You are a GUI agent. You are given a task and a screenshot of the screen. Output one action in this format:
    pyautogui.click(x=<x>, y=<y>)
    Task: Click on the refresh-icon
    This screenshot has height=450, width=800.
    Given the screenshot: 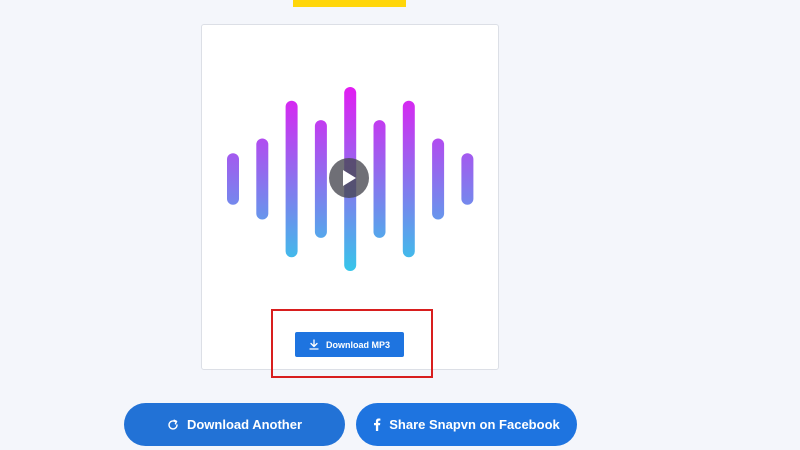 What is the action you would take?
    pyautogui.click(x=173, y=425)
    